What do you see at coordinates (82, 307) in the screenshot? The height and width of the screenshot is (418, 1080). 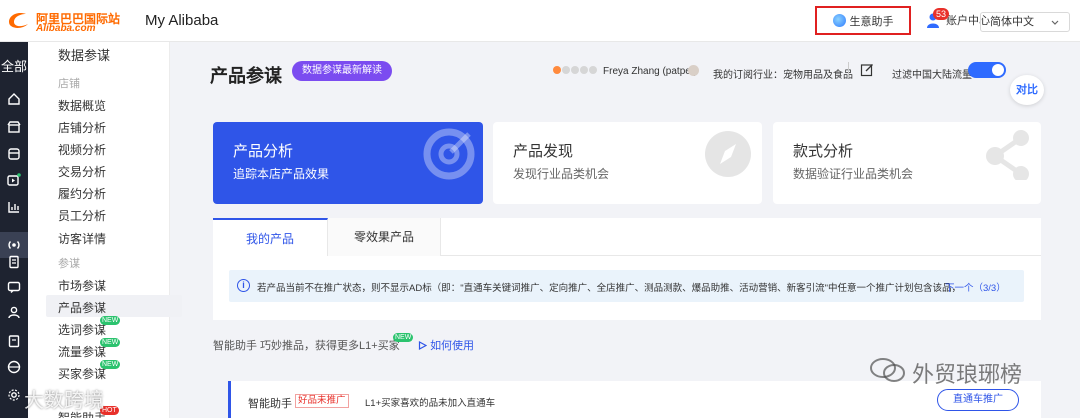 I see `sidebar-item-product-advisor: 产品参谋` at bounding box center [82, 307].